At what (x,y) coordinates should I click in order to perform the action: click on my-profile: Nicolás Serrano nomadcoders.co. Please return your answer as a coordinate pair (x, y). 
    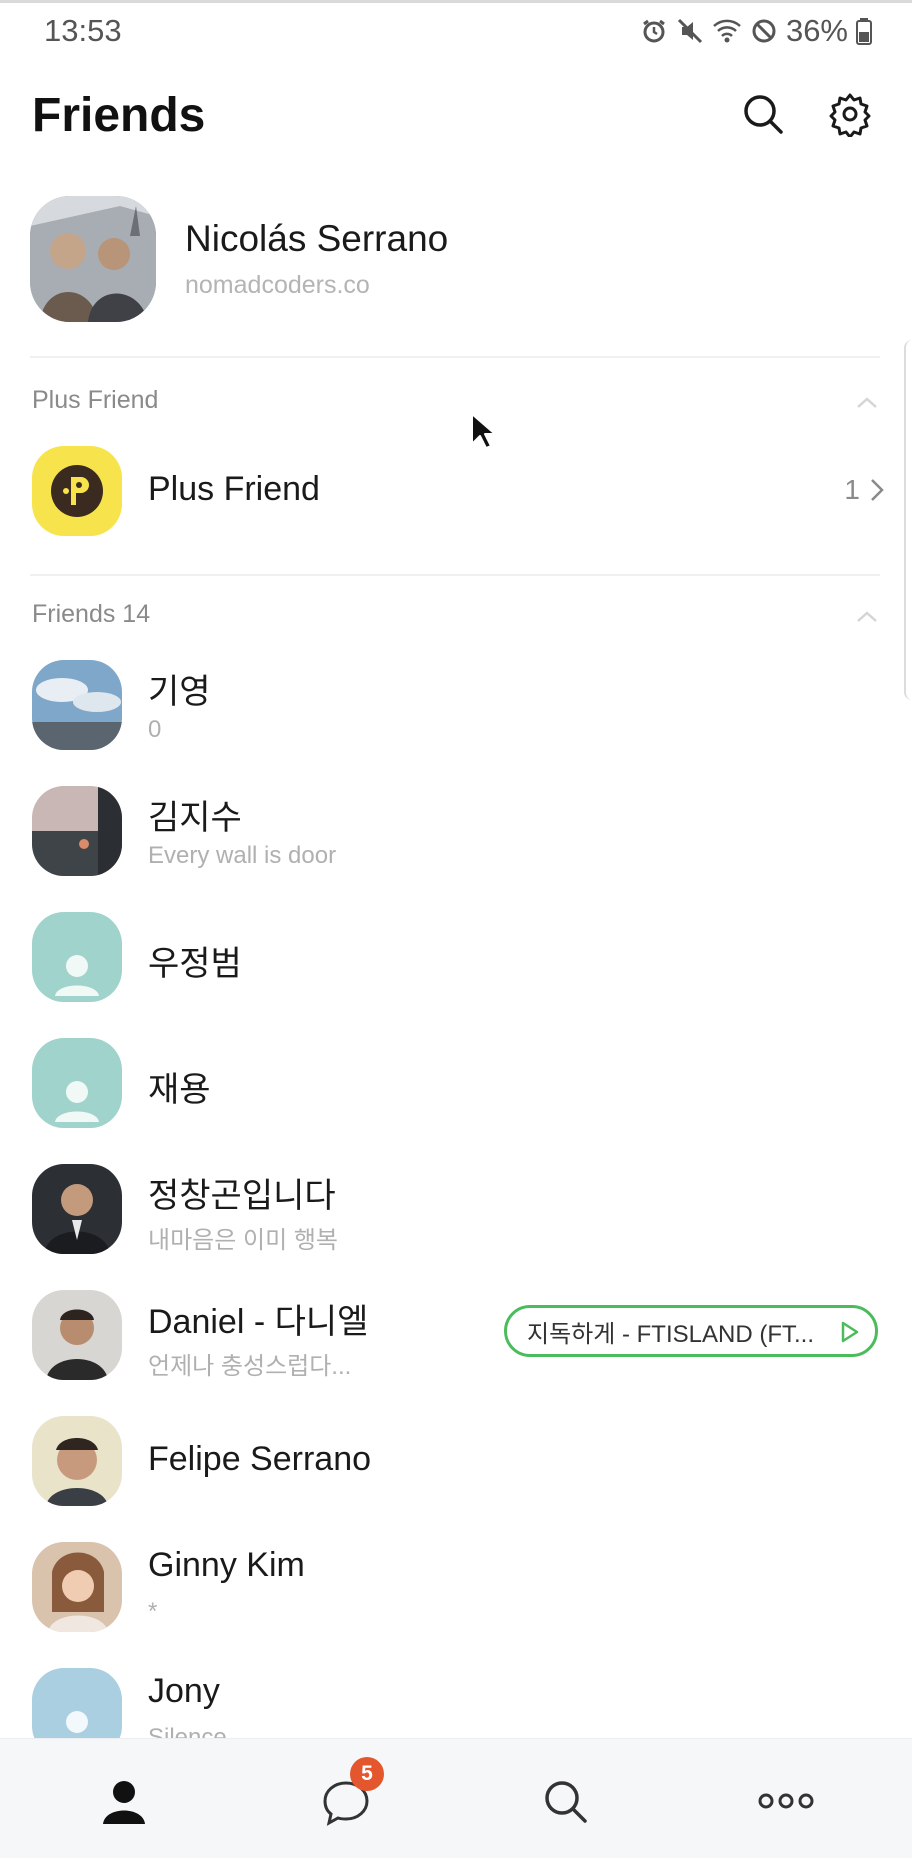
    Looking at the image, I should click on (455, 261).